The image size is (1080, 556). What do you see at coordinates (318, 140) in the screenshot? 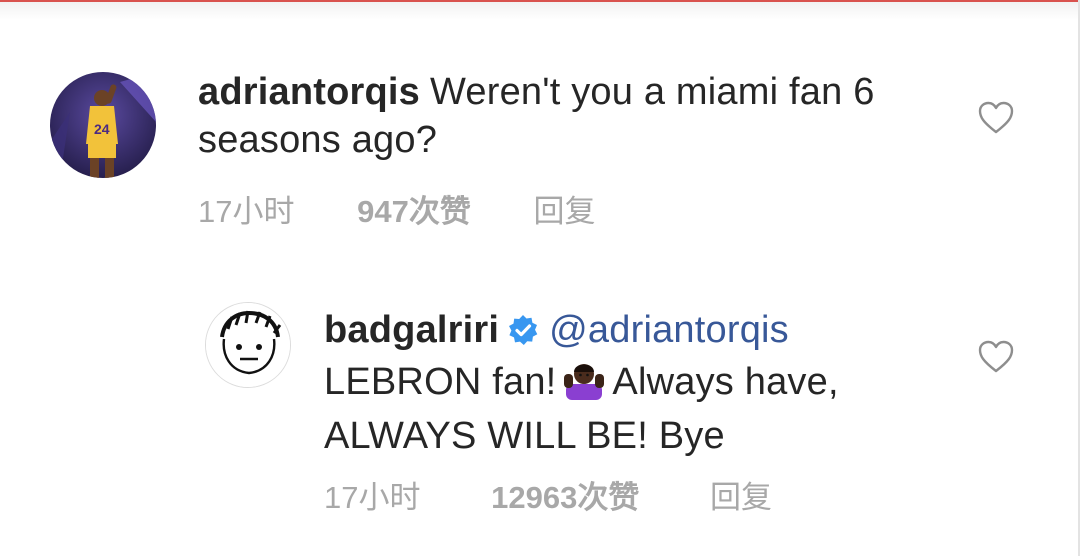
I see `comment-text-line2: seasons ago?` at bounding box center [318, 140].